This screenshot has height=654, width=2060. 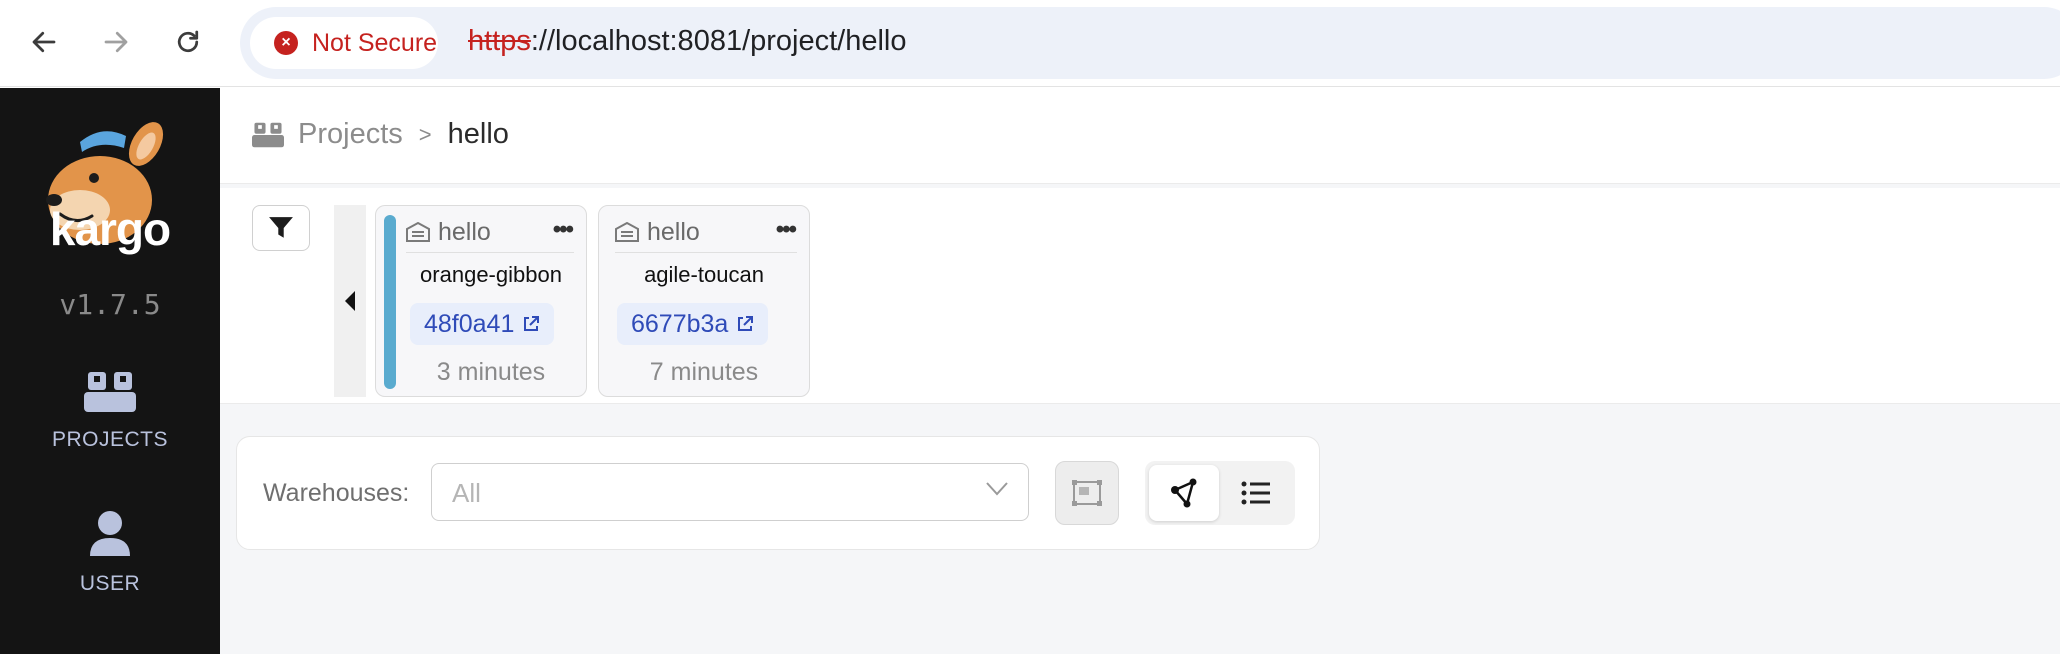 I want to click on forward-button, so click(x=116, y=42).